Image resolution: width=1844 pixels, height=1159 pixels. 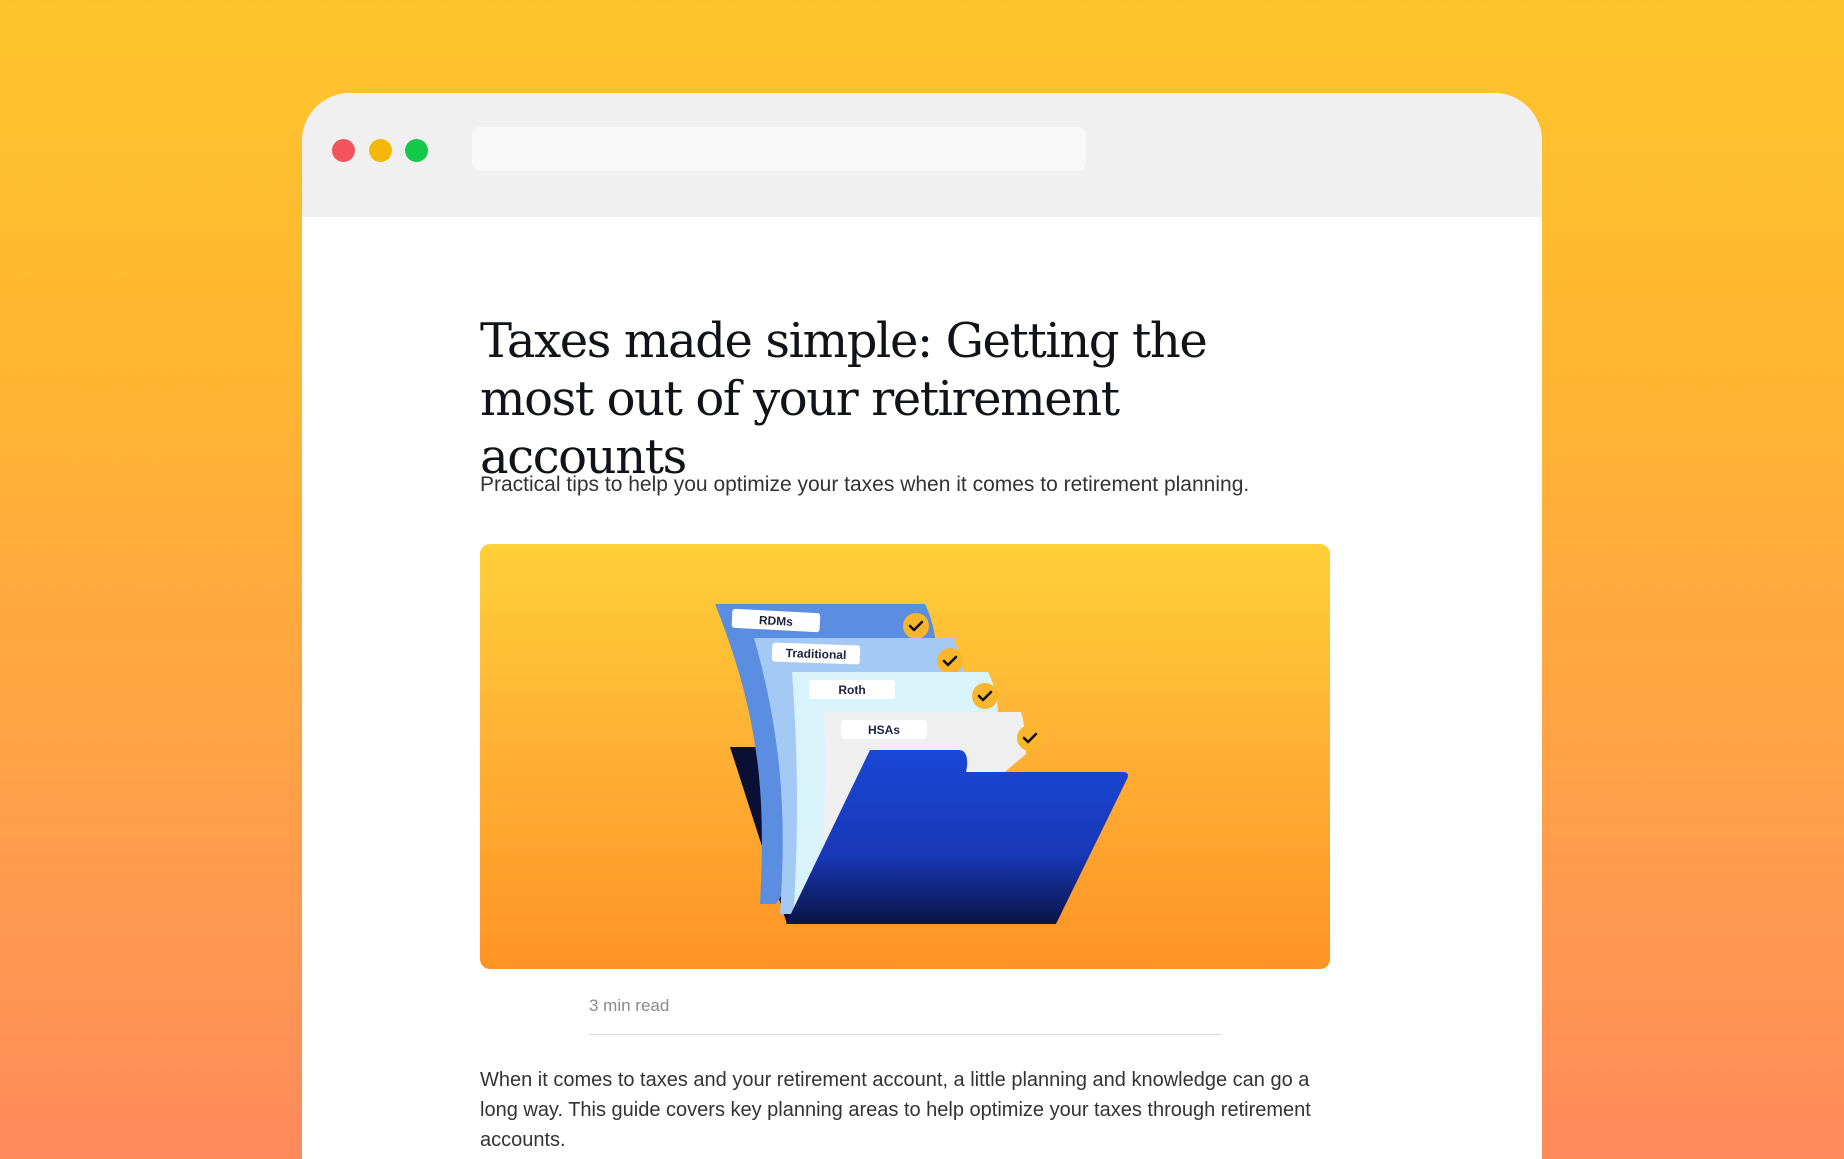 What do you see at coordinates (629, 1005) in the screenshot?
I see `read-time: 3 min read` at bounding box center [629, 1005].